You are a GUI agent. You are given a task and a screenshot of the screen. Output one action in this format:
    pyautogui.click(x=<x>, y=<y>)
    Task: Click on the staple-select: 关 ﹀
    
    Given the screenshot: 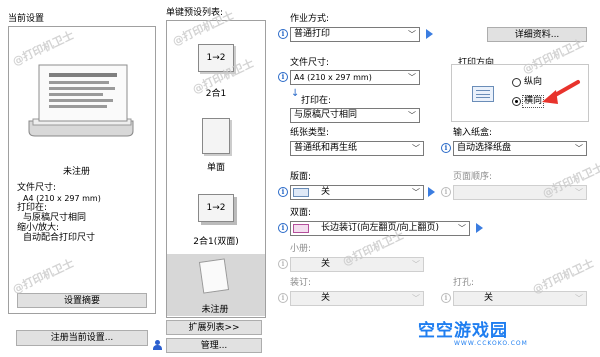 What is the action you would take?
    pyautogui.click(x=357, y=298)
    